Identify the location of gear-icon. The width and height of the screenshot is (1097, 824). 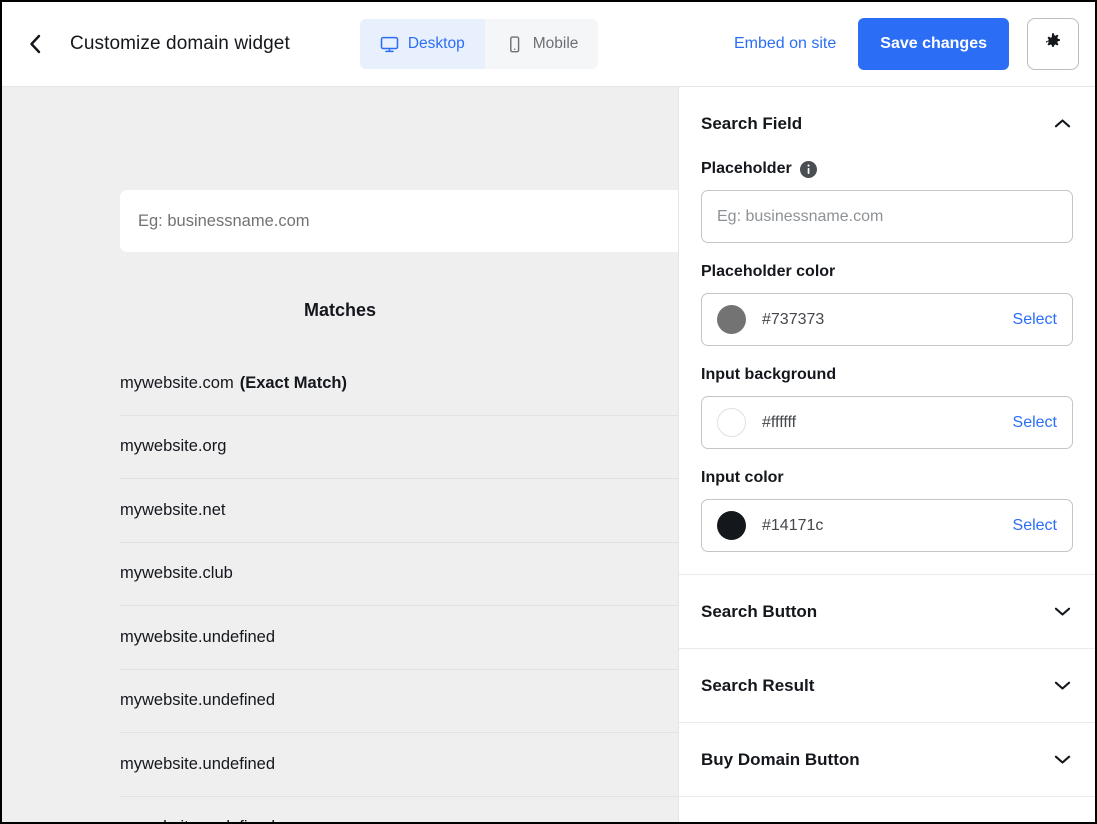
(1053, 44).